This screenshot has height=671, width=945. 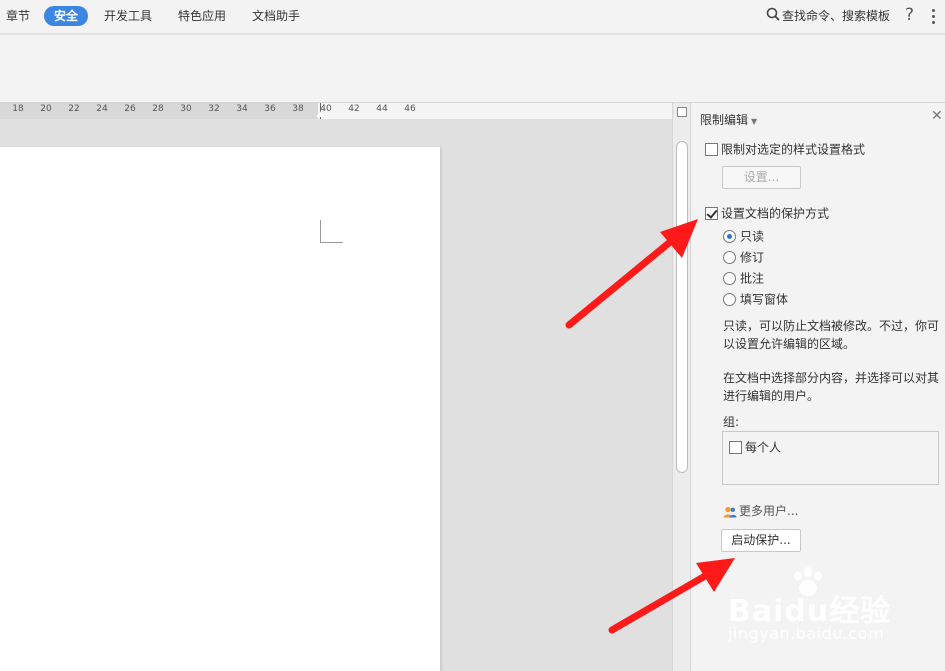 What do you see at coordinates (909, 15) in the screenshot?
I see `help-icon: ?` at bounding box center [909, 15].